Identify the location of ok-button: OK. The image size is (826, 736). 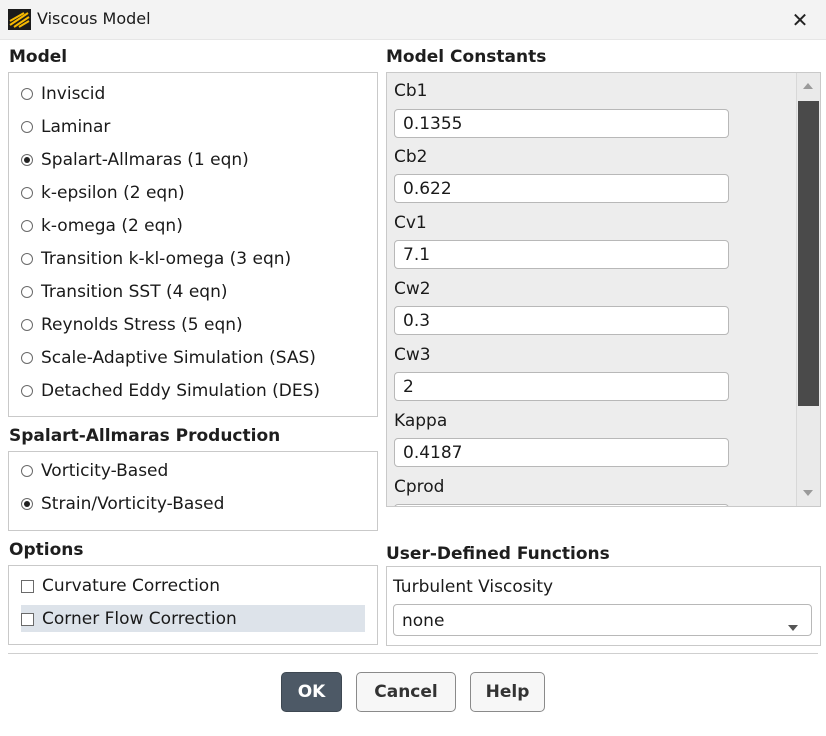
(311, 692).